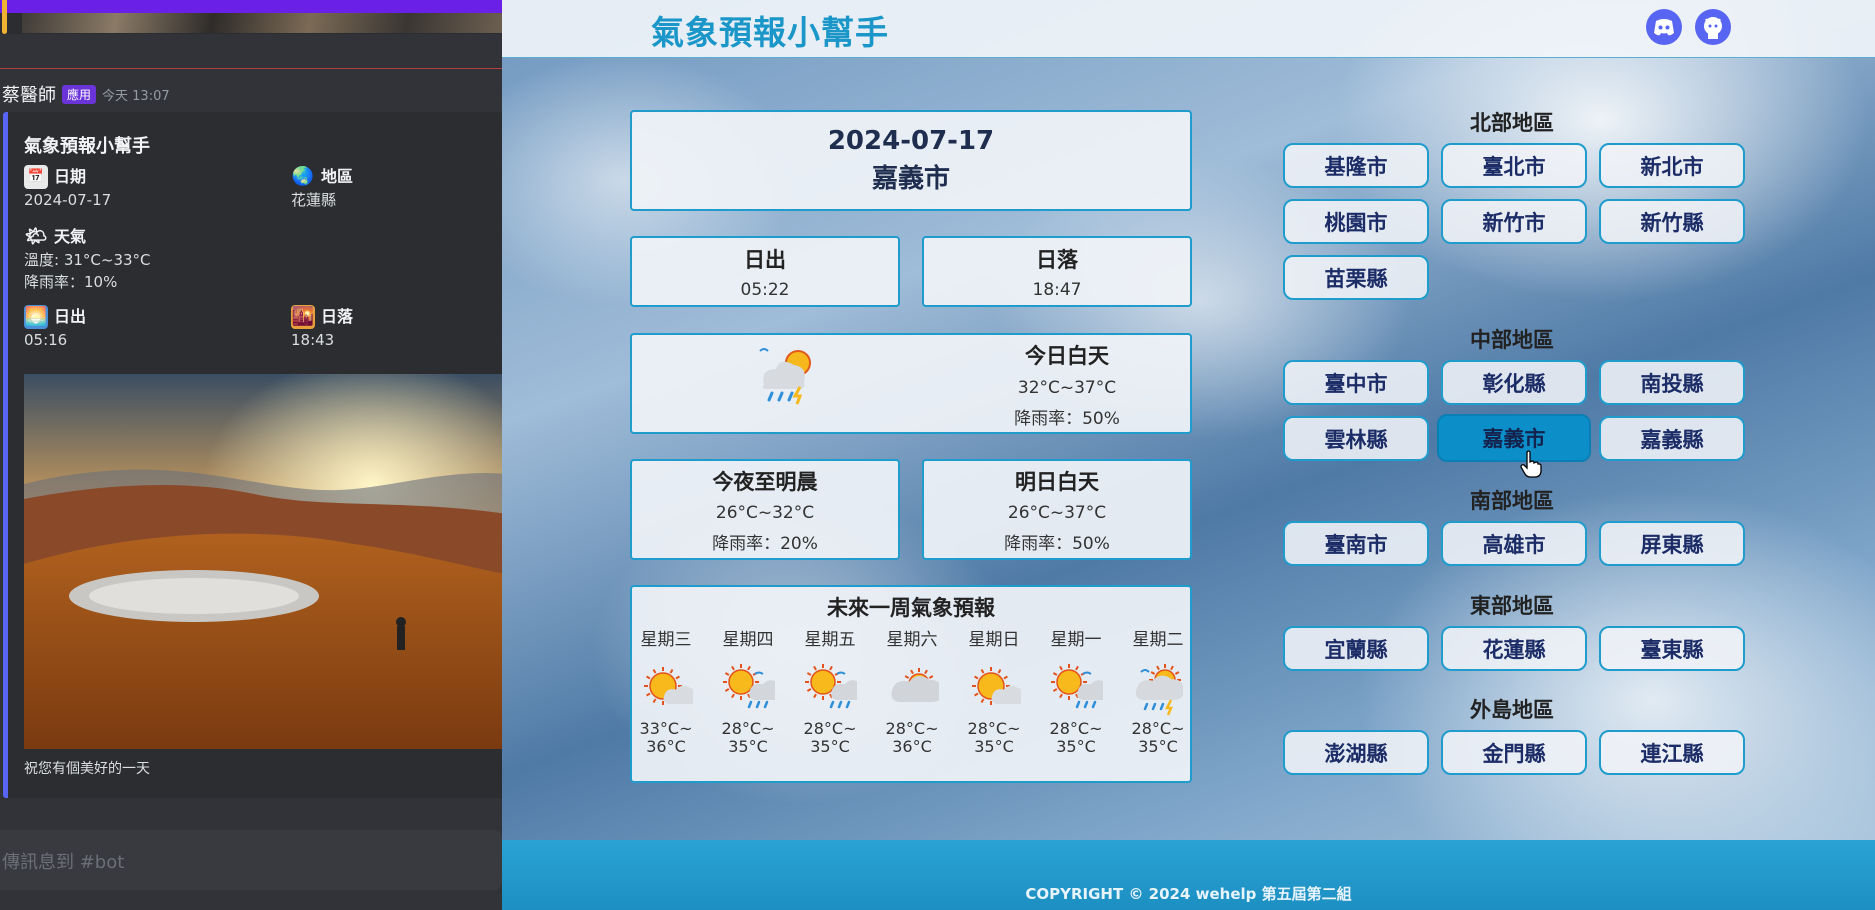 The width and height of the screenshot is (1875, 910). Describe the element at coordinates (63, 862) in the screenshot. I see `message-input-placeholder: 傳訊息到 #bot` at that location.